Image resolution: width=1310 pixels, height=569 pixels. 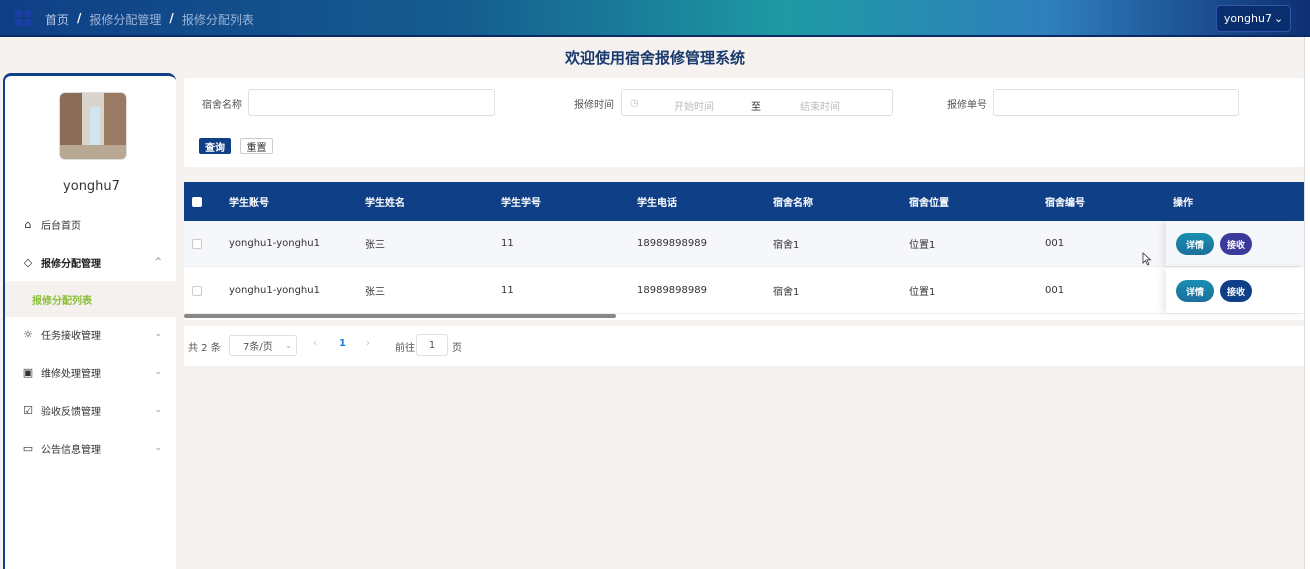 I want to click on sidebar-item-label: 任务接收管理, so click(x=71, y=336).